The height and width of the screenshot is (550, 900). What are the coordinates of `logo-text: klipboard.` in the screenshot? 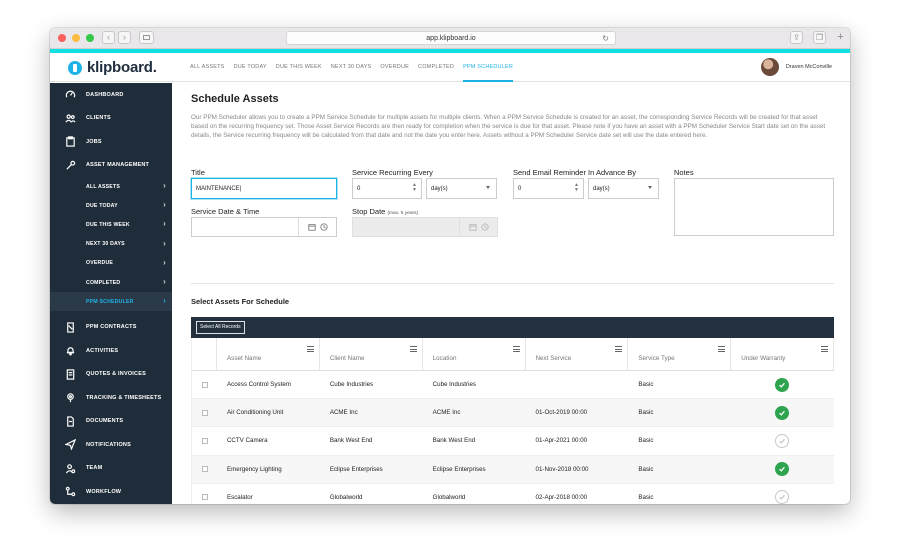 It's located at (122, 67).